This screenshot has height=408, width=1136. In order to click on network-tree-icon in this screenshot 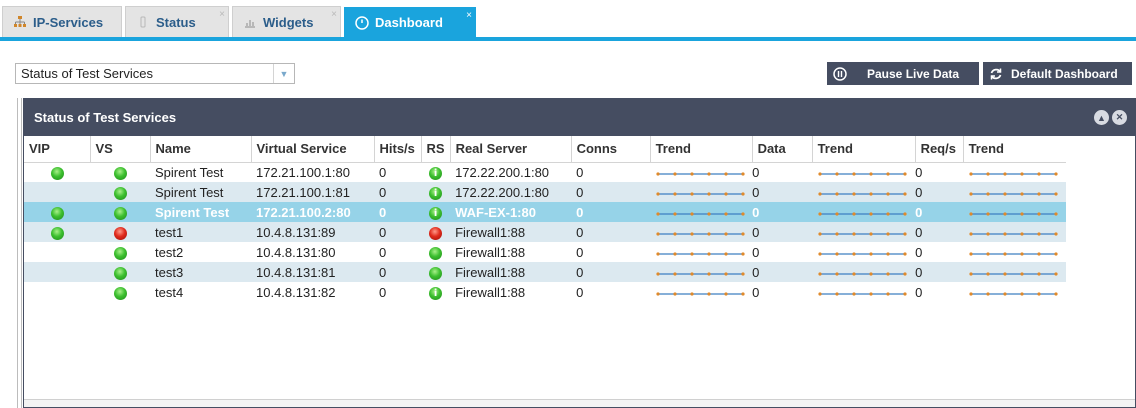, I will do `click(20, 22)`.